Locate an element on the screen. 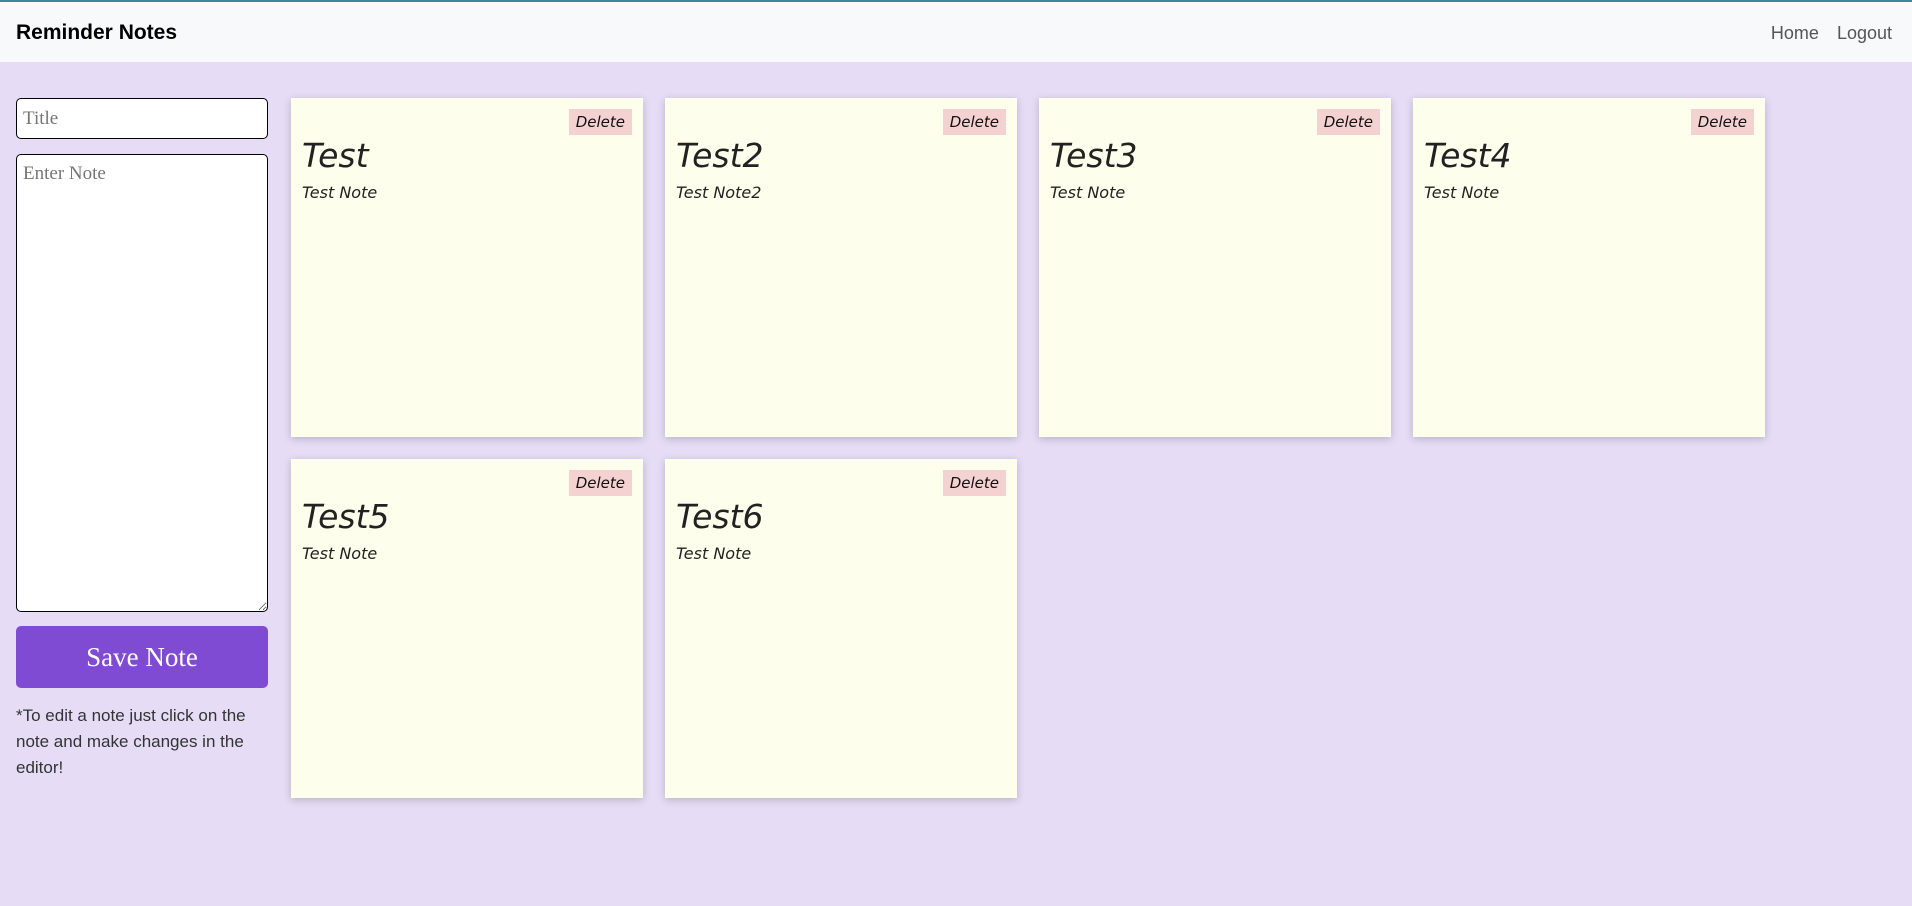 Image resolution: width=1912 pixels, height=906 pixels. note-card: Delete Test2 Test Note2 is located at coordinates (841, 267).